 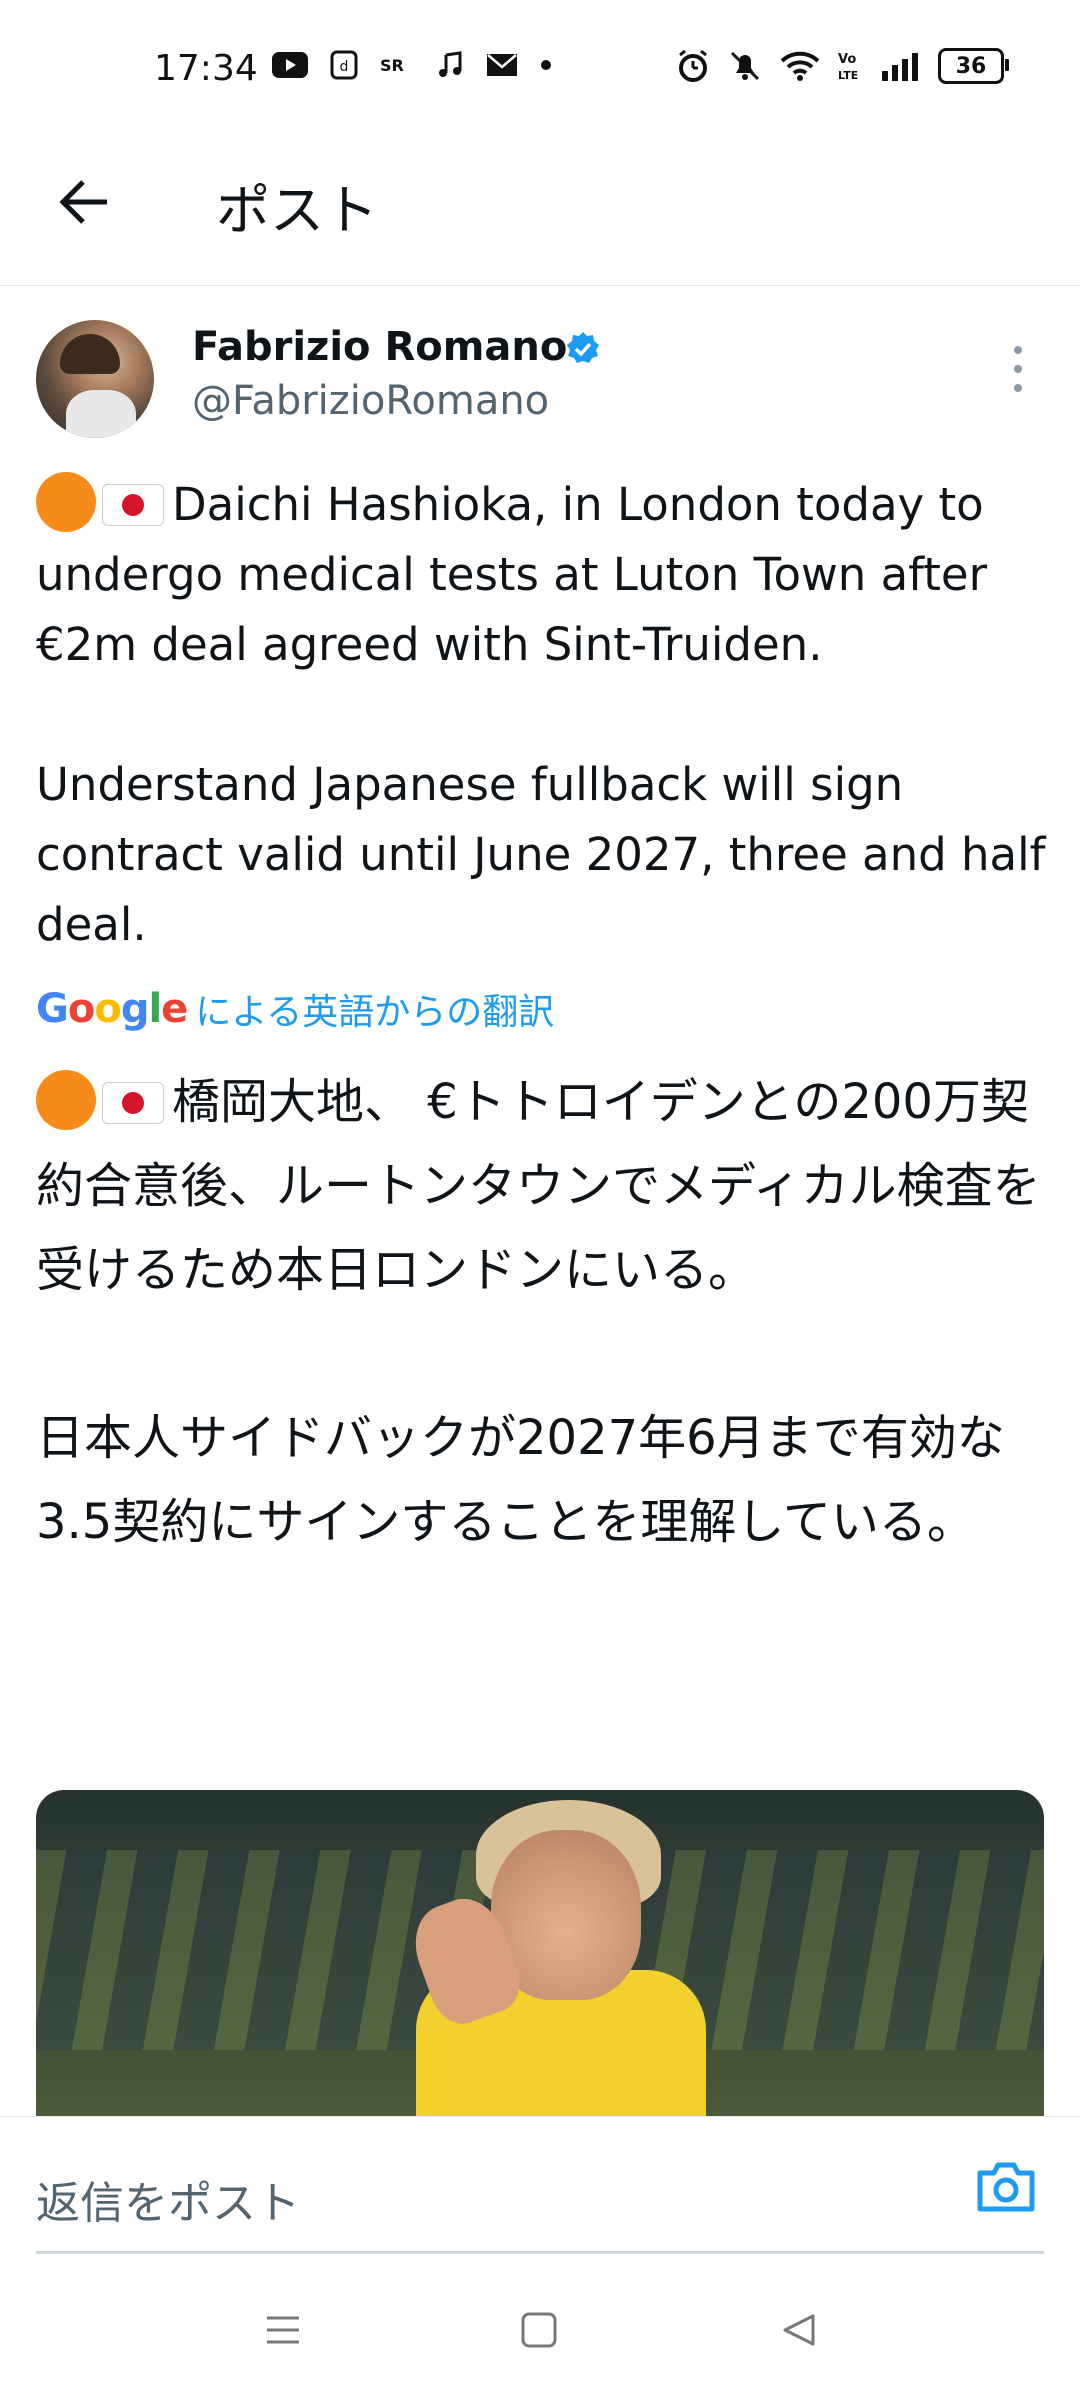 I want to click on camera-icon, so click(x=1006, y=2187).